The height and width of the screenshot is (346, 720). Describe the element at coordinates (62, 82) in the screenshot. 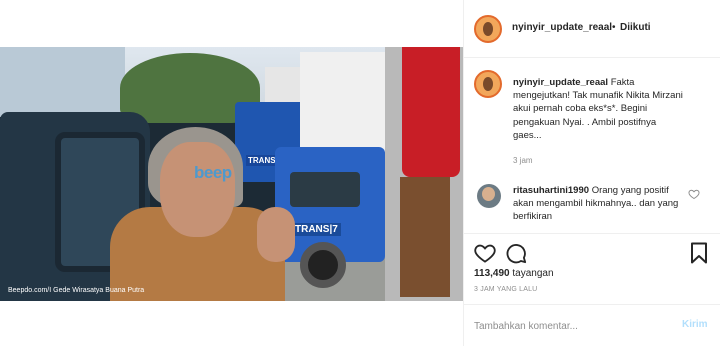

I see `video-frame-building` at that location.